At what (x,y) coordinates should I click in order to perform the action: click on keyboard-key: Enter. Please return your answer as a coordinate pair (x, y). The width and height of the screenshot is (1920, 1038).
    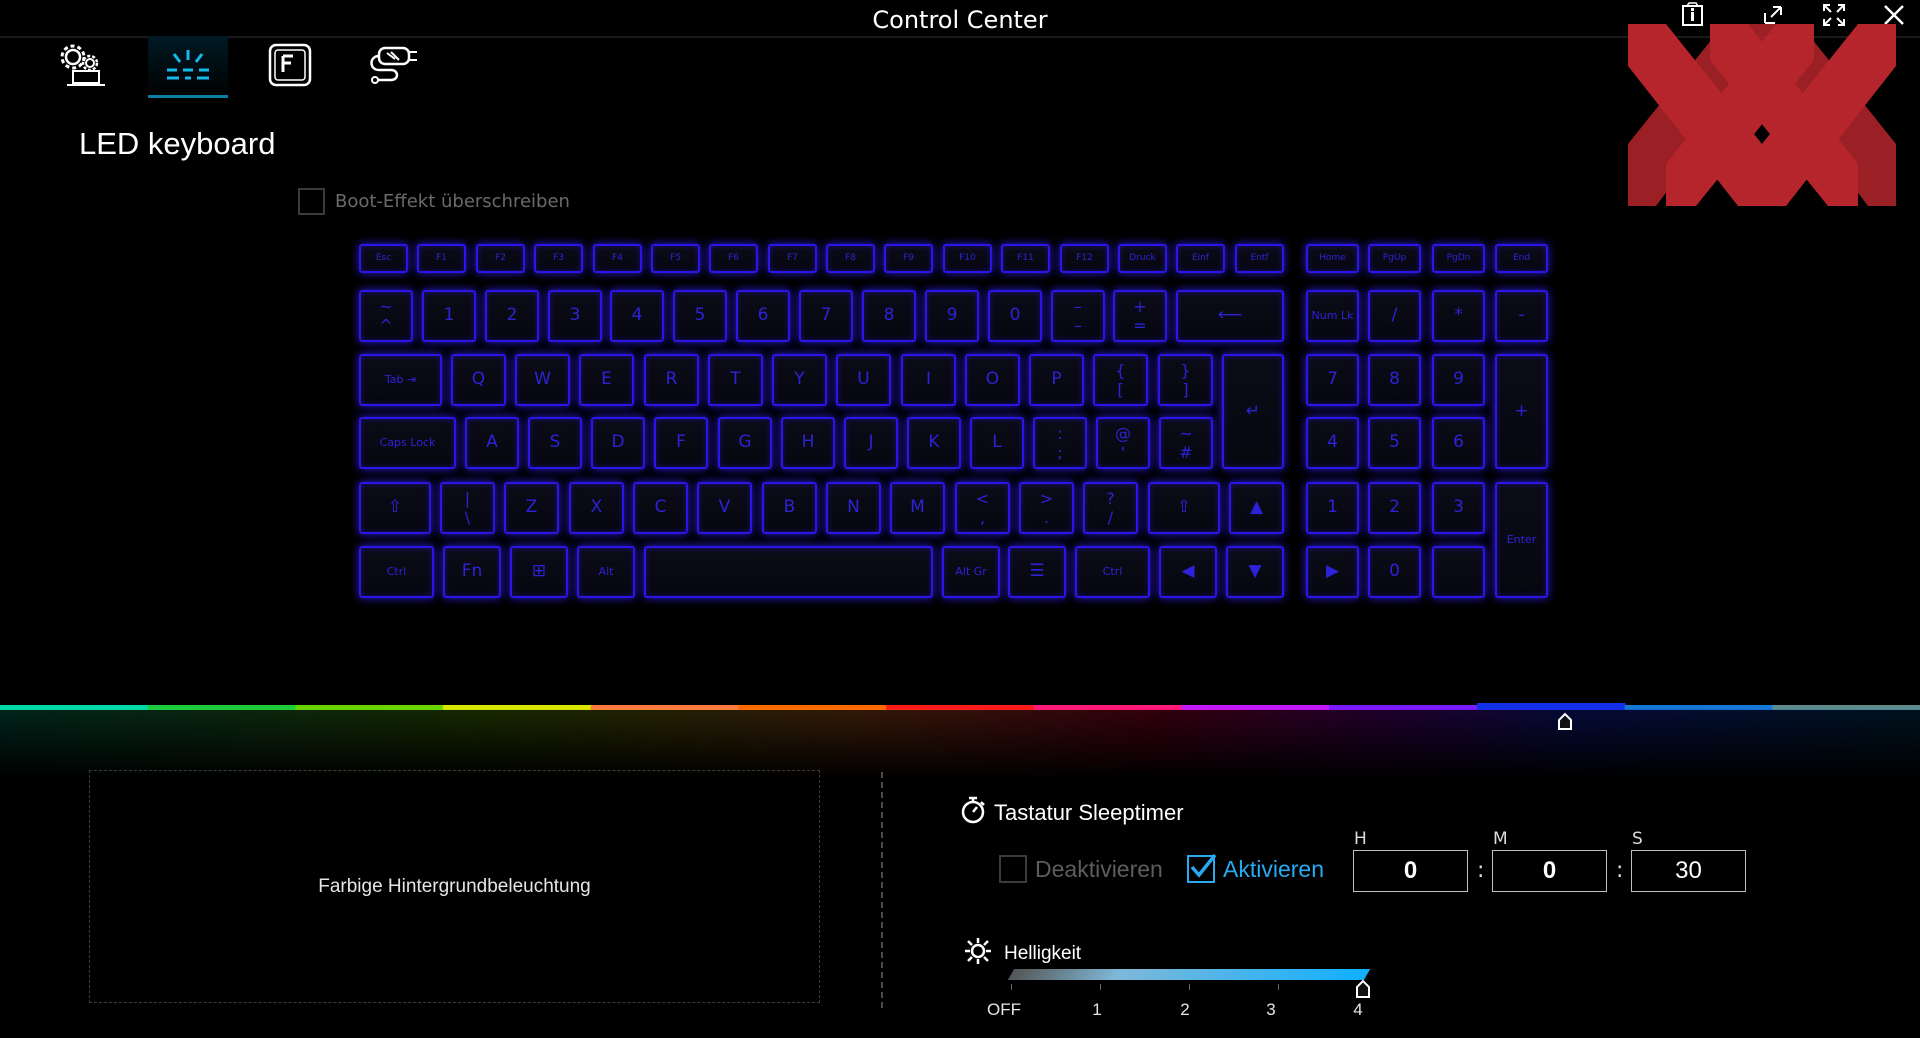
    Looking at the image, I should click on (1521, 540).